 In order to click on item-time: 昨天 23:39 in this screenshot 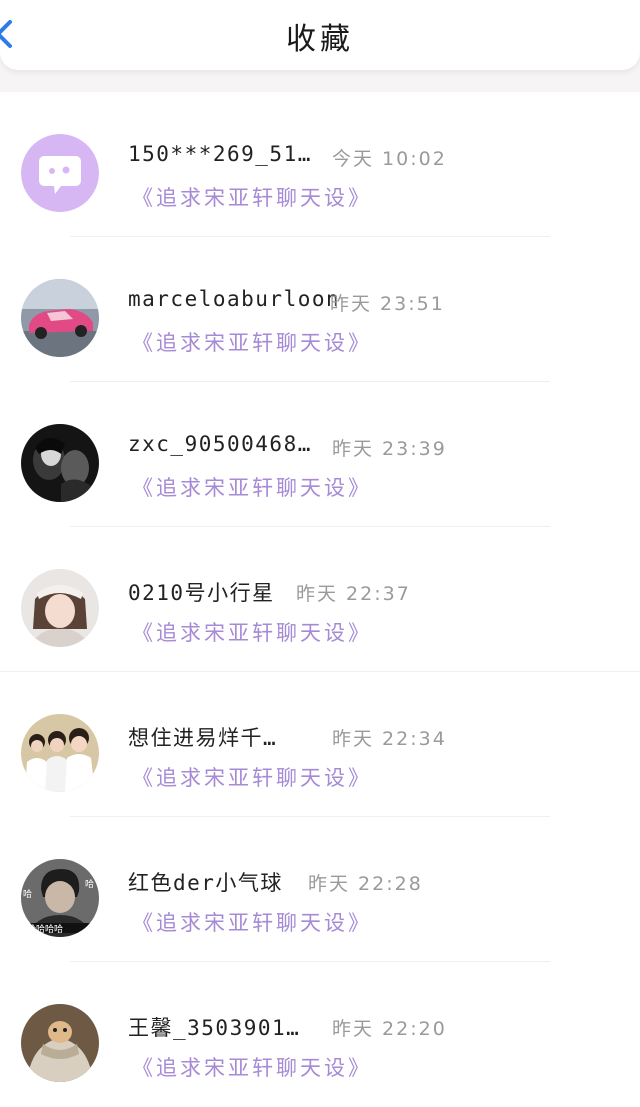, I will do `click(389, 449)`.